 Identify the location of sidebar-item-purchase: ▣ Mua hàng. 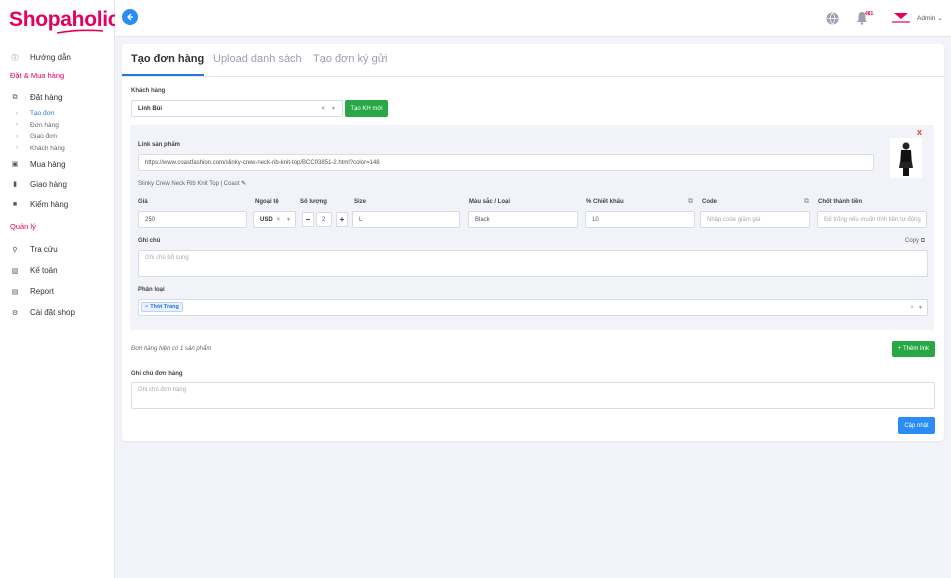
(57, 164).